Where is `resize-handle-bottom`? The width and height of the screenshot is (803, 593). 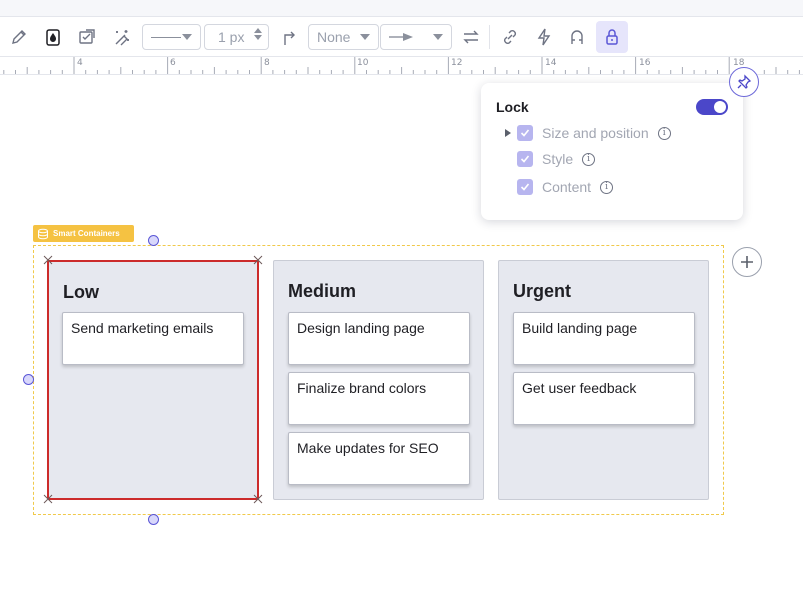 resize-handle-bottom is located at coordinates (153, 519).